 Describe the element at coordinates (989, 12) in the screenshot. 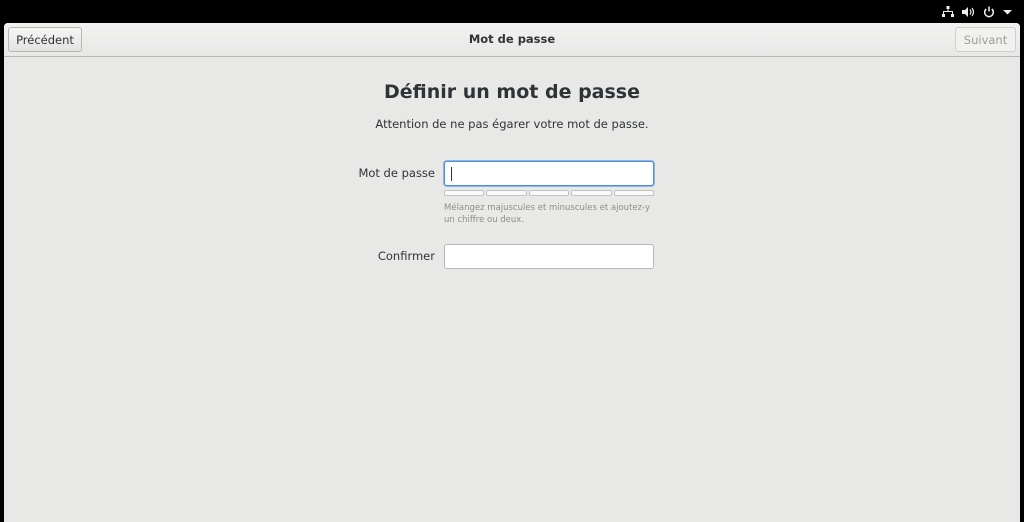

I see `power-icon` at that location.